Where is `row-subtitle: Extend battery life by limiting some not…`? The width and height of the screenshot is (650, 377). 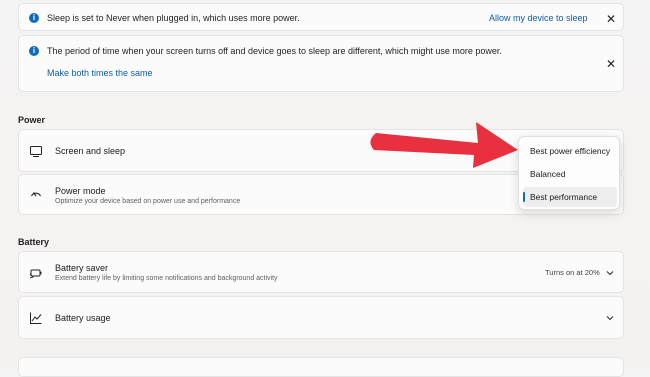 row-subtitle: Extend battery life by limiting some not… is located at coordinates (166, 278).